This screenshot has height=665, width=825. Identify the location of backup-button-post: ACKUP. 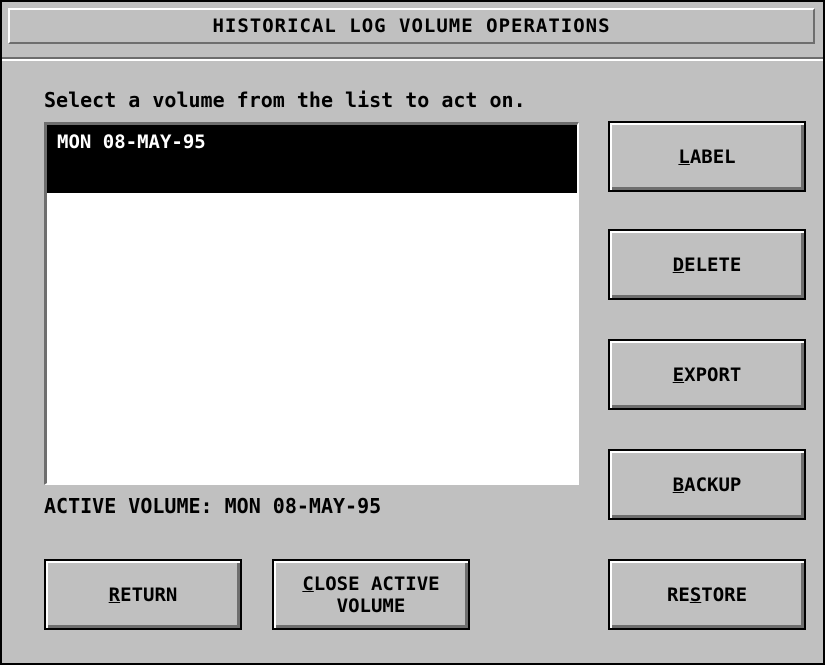
(713, 484).